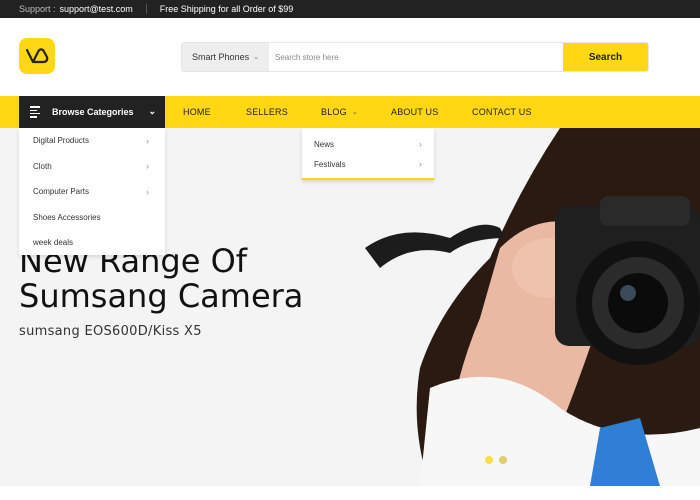 The image size is (700, 500). I want to click on search-category-select: Smart Phones ⌄, so click(225, 57).